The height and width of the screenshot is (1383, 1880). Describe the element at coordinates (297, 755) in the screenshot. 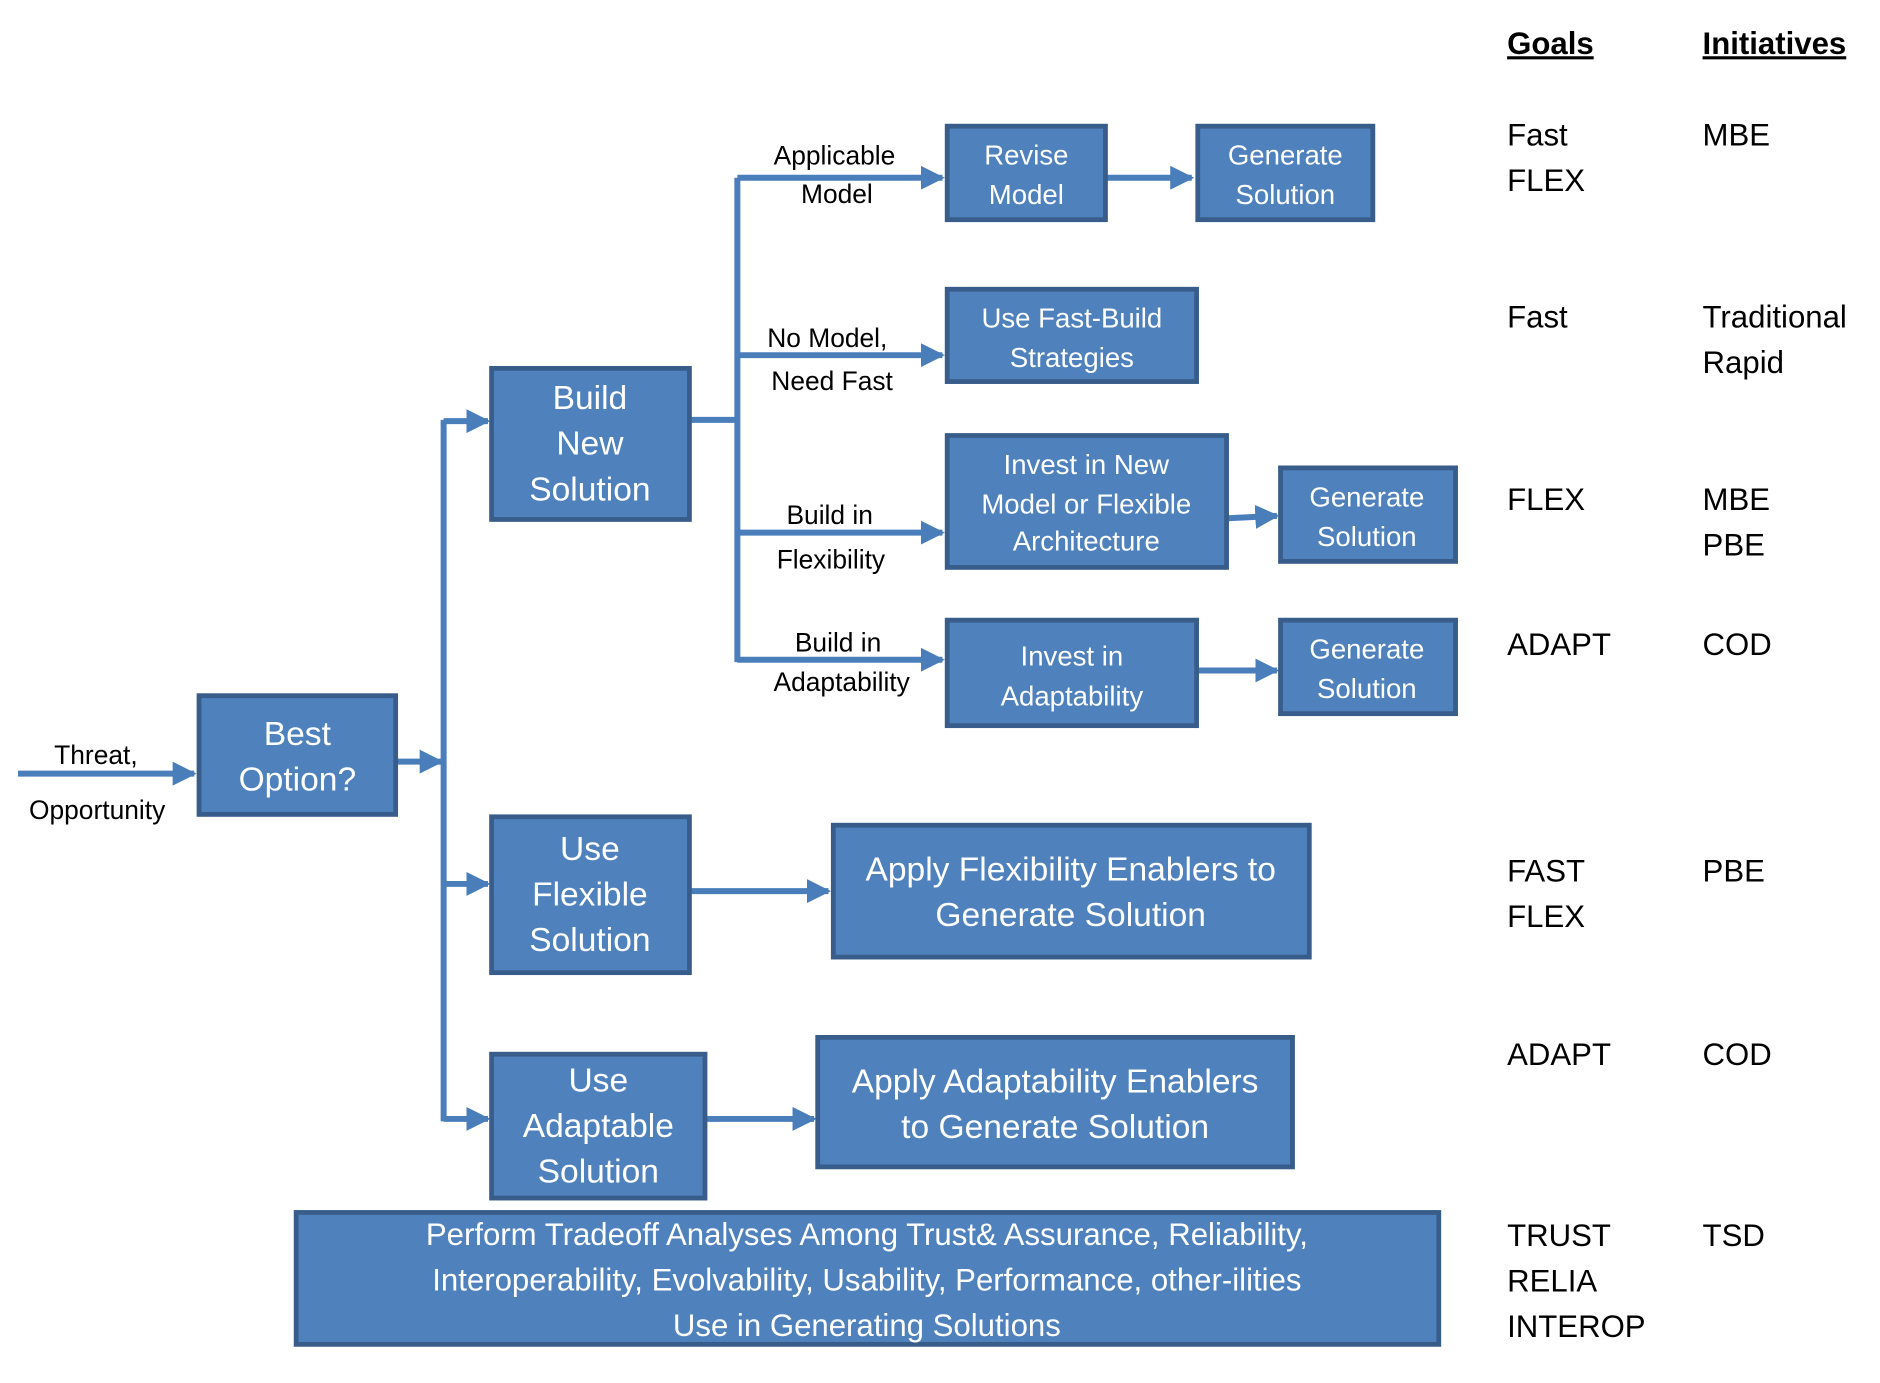

I see `best-option-box: Best Option?` at that location.